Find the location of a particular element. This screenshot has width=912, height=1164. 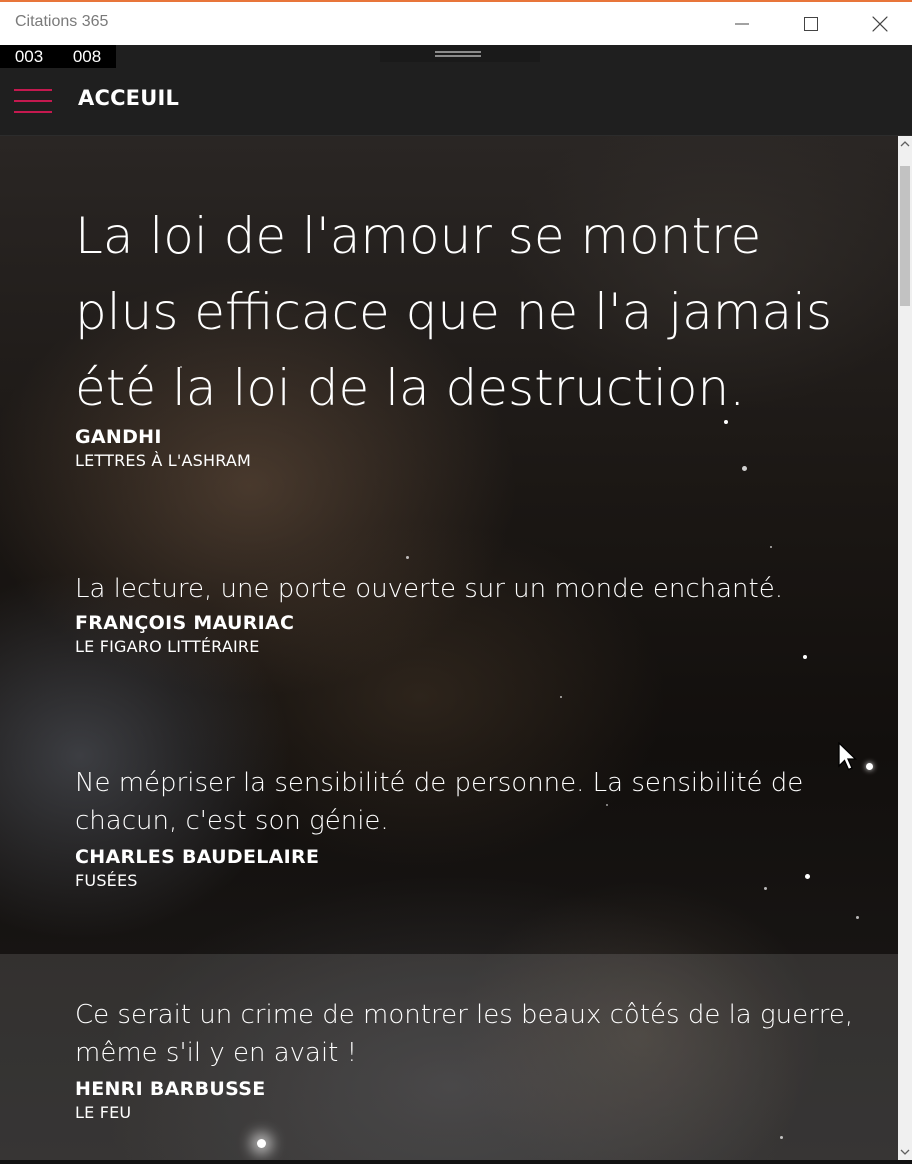

minimize-button is located at coordinates (742, 23).